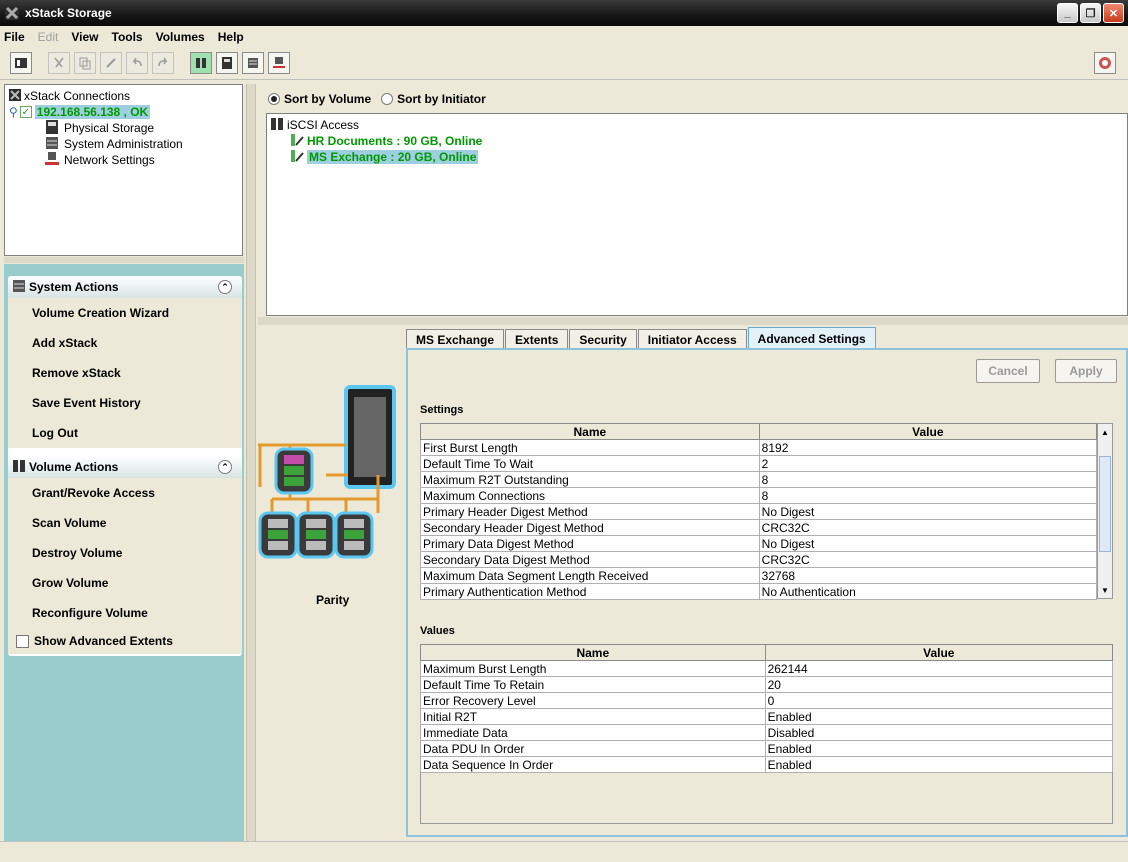 The width and height of the screenshot is (1128, 862). Describe the element at coordinates (125, 403) in the screenshot. I see `action-save-event-history: Save Event History` at that location.